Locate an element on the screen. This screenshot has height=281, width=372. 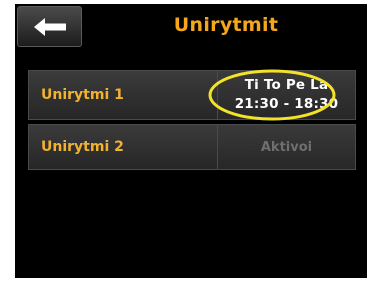
rhythm-1-label: Unirytmi 1 is located at coordinates (82, 95).